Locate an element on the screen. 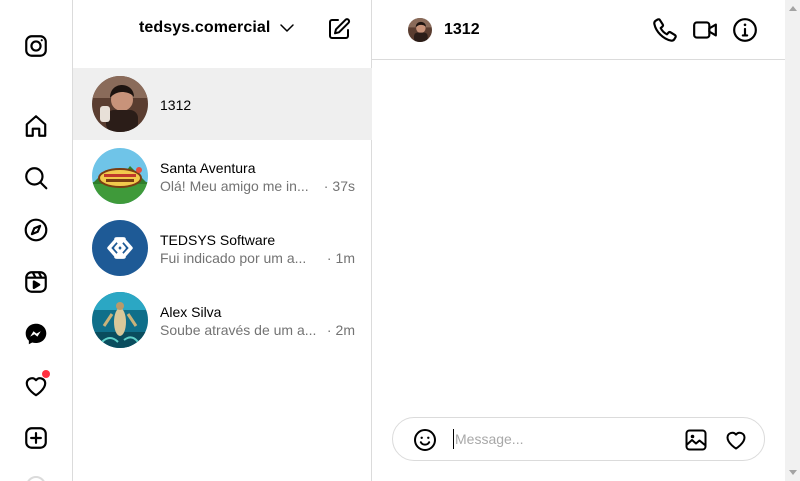  chevron-down-icon is located at coordinates (287, 28).